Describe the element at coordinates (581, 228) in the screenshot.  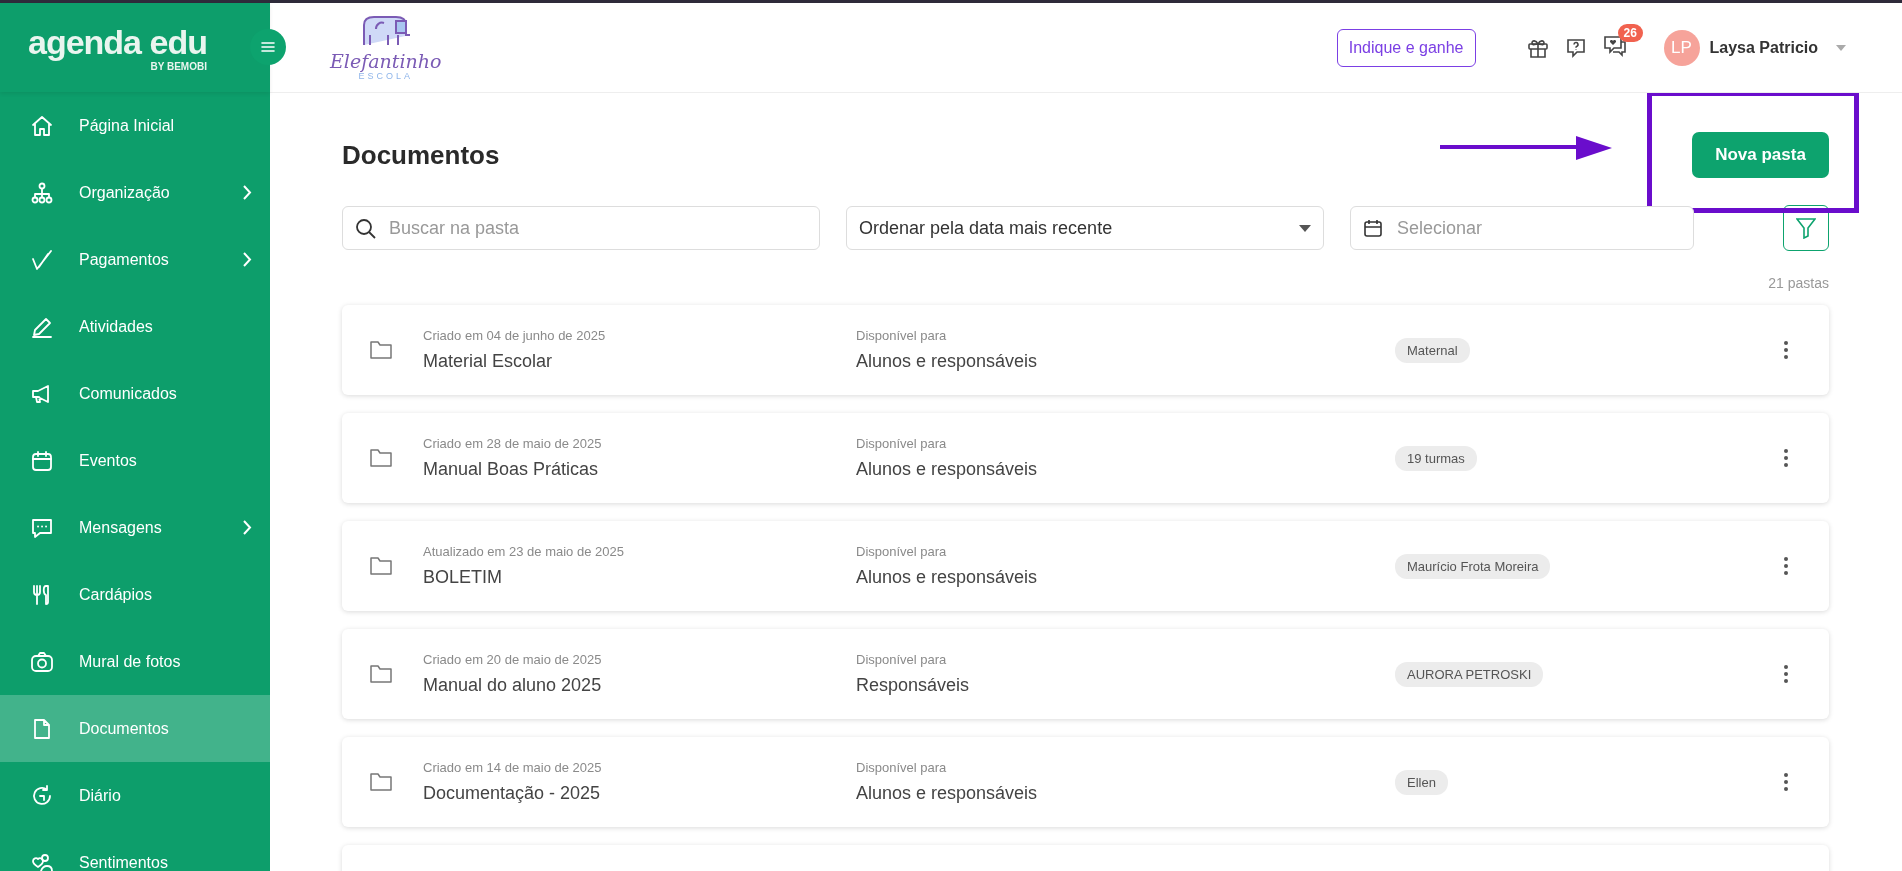
I see `search-field: Buscar na pasta` at that location.